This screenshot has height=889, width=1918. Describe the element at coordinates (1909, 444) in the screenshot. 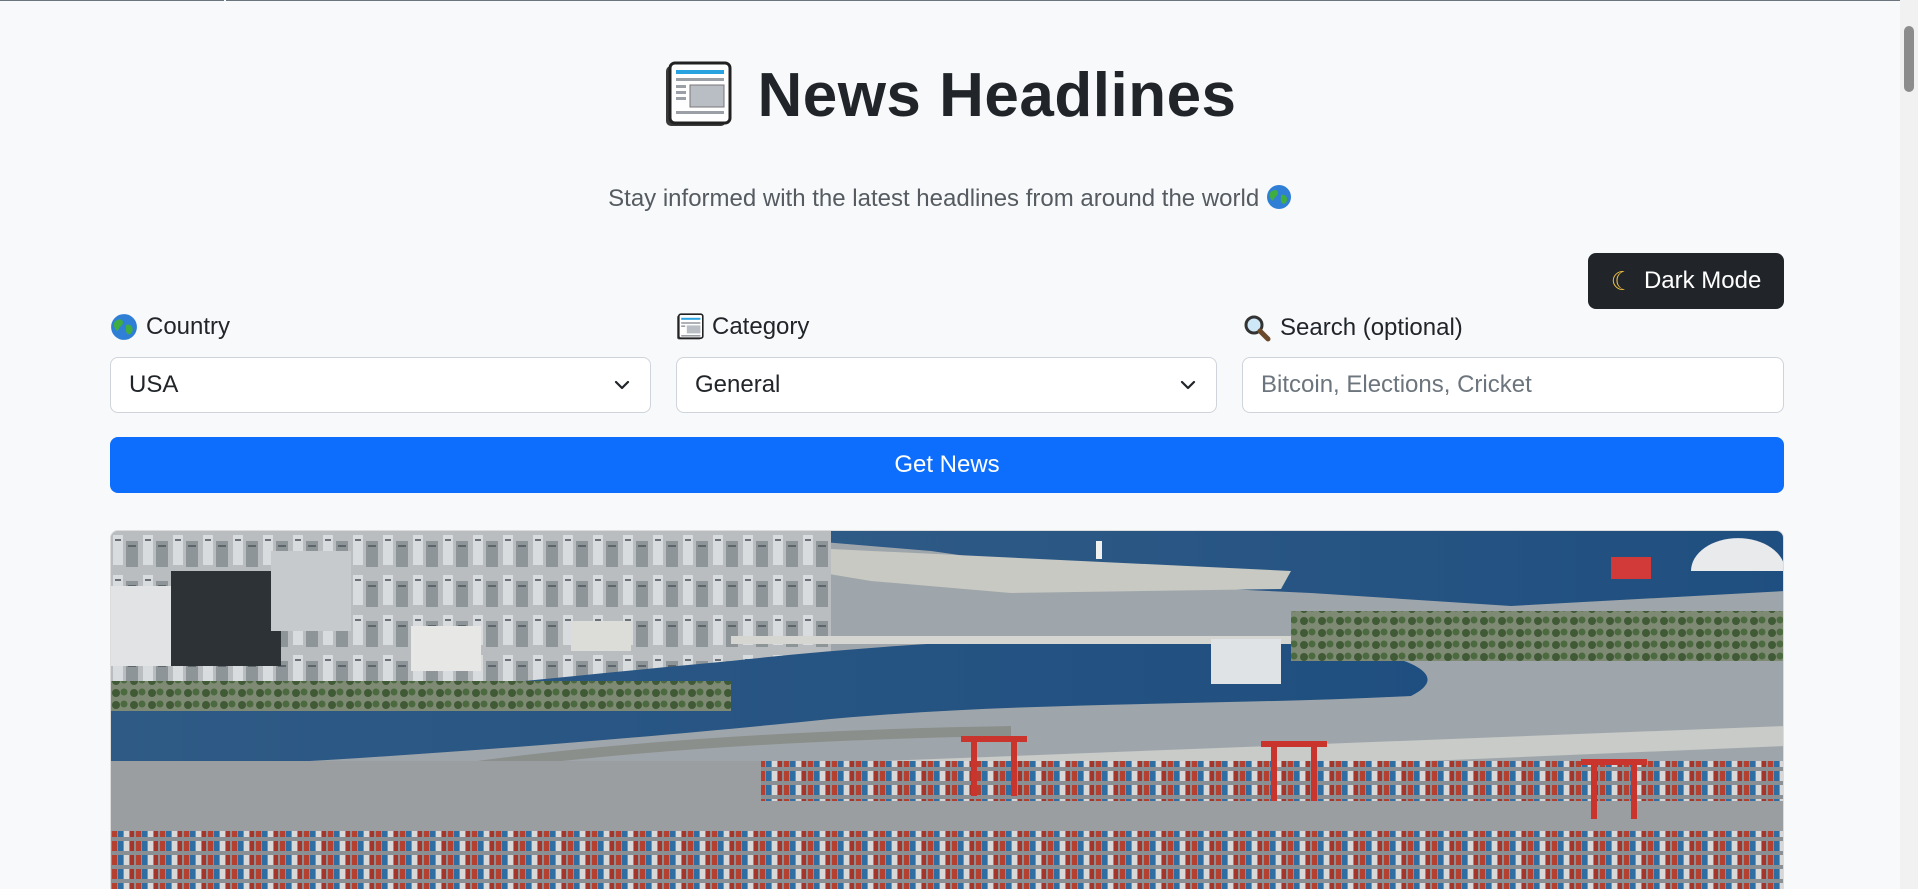

I see `scrollbar` at that location.